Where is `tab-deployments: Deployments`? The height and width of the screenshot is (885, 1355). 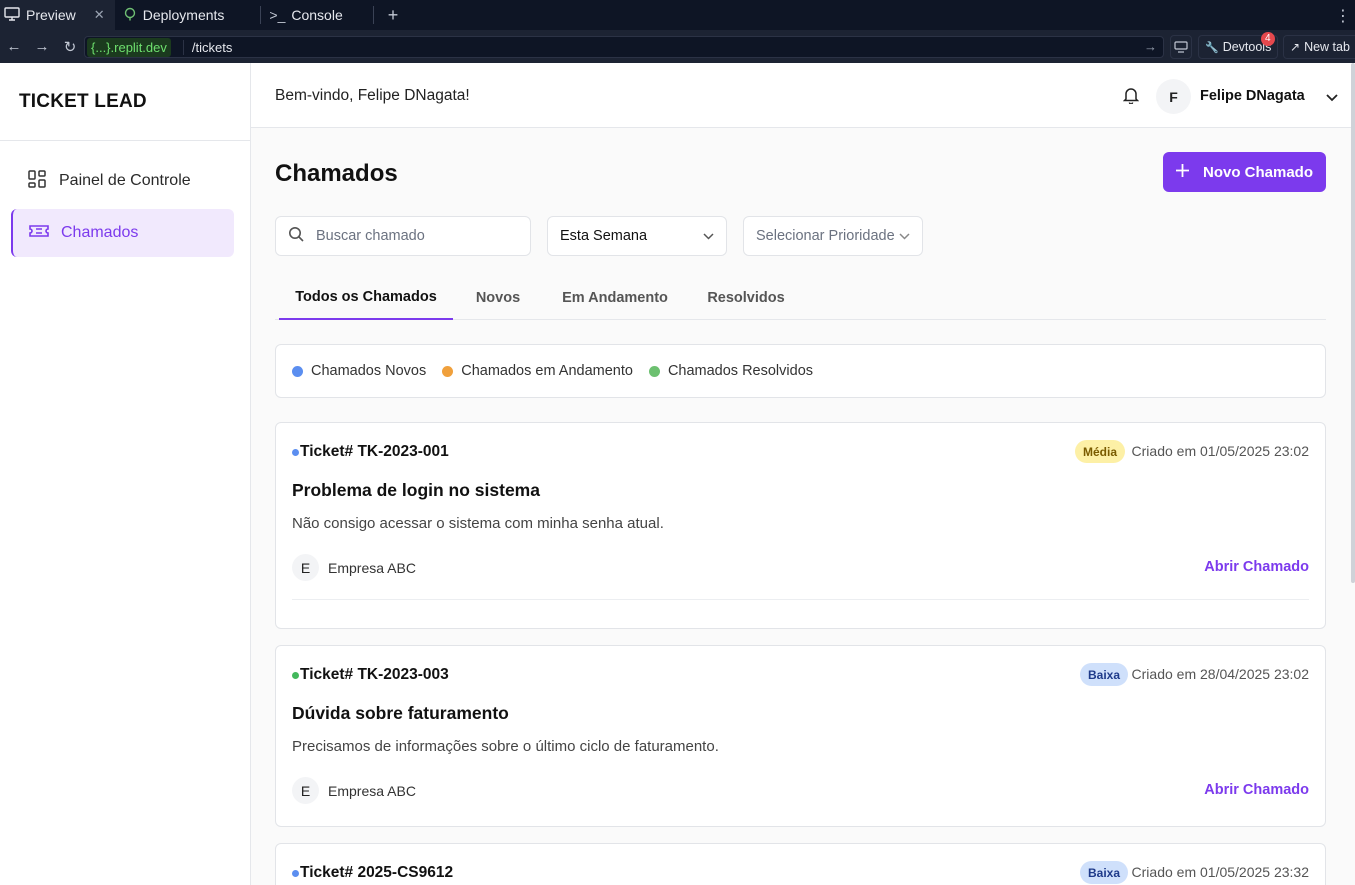 tab-deployments: Deployments is located at coordinates (188, 15).